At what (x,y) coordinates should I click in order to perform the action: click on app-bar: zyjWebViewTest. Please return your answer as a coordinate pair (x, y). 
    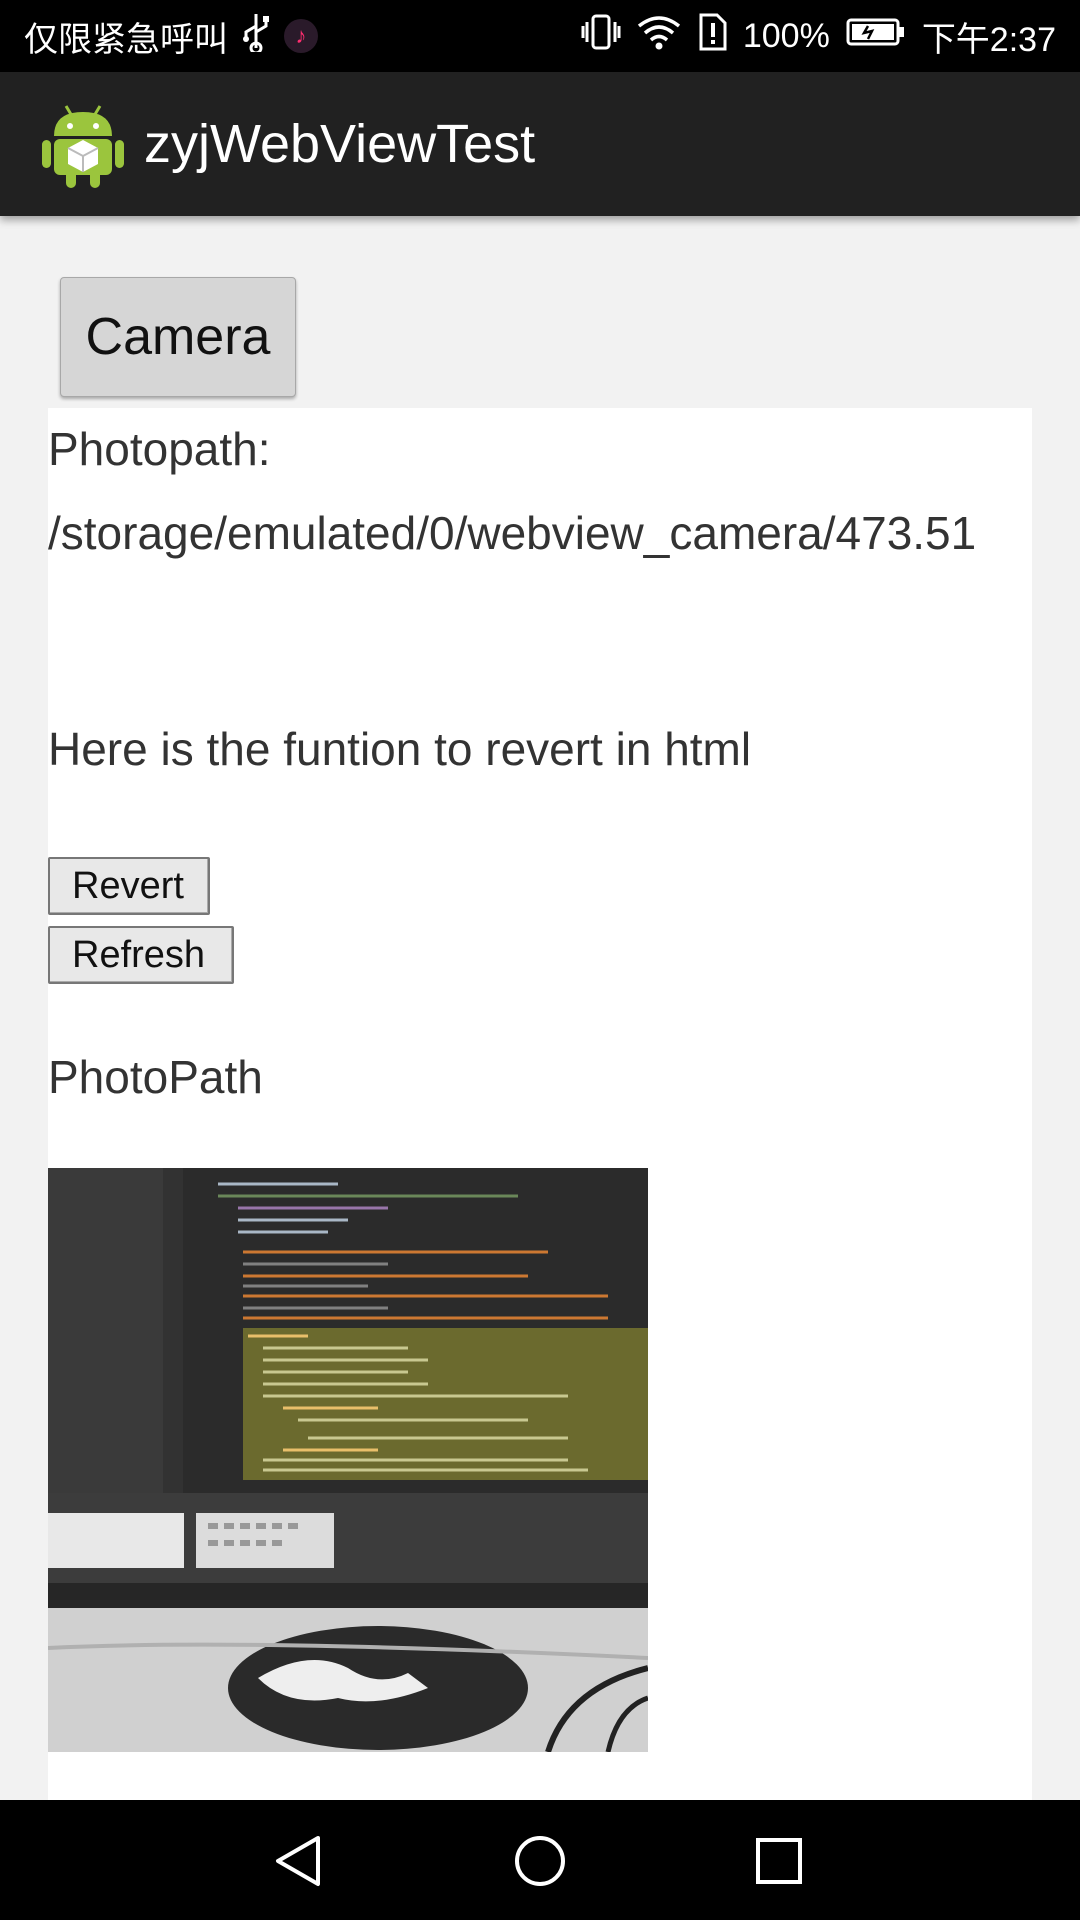
    Looking at the image, I should click on (540, 144).